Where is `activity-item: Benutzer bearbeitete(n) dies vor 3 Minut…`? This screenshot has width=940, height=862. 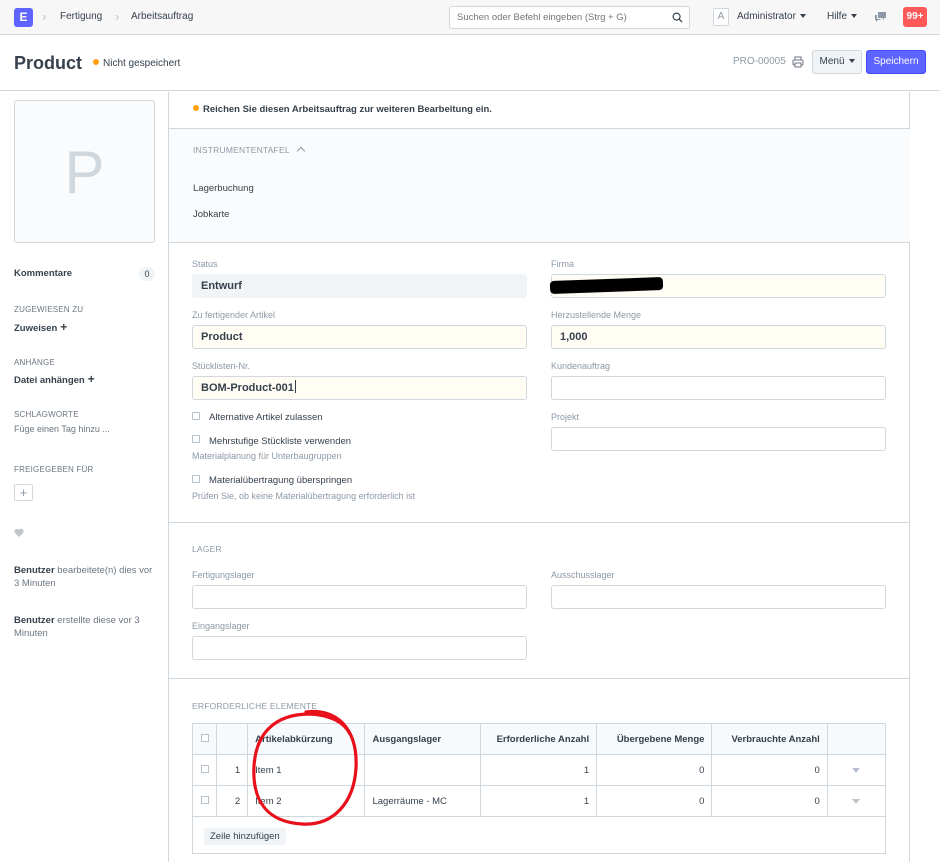 activity-item: Benutzer bearbeitete(n) dies vor 3 Minut… is located at coordinates (84, 577).